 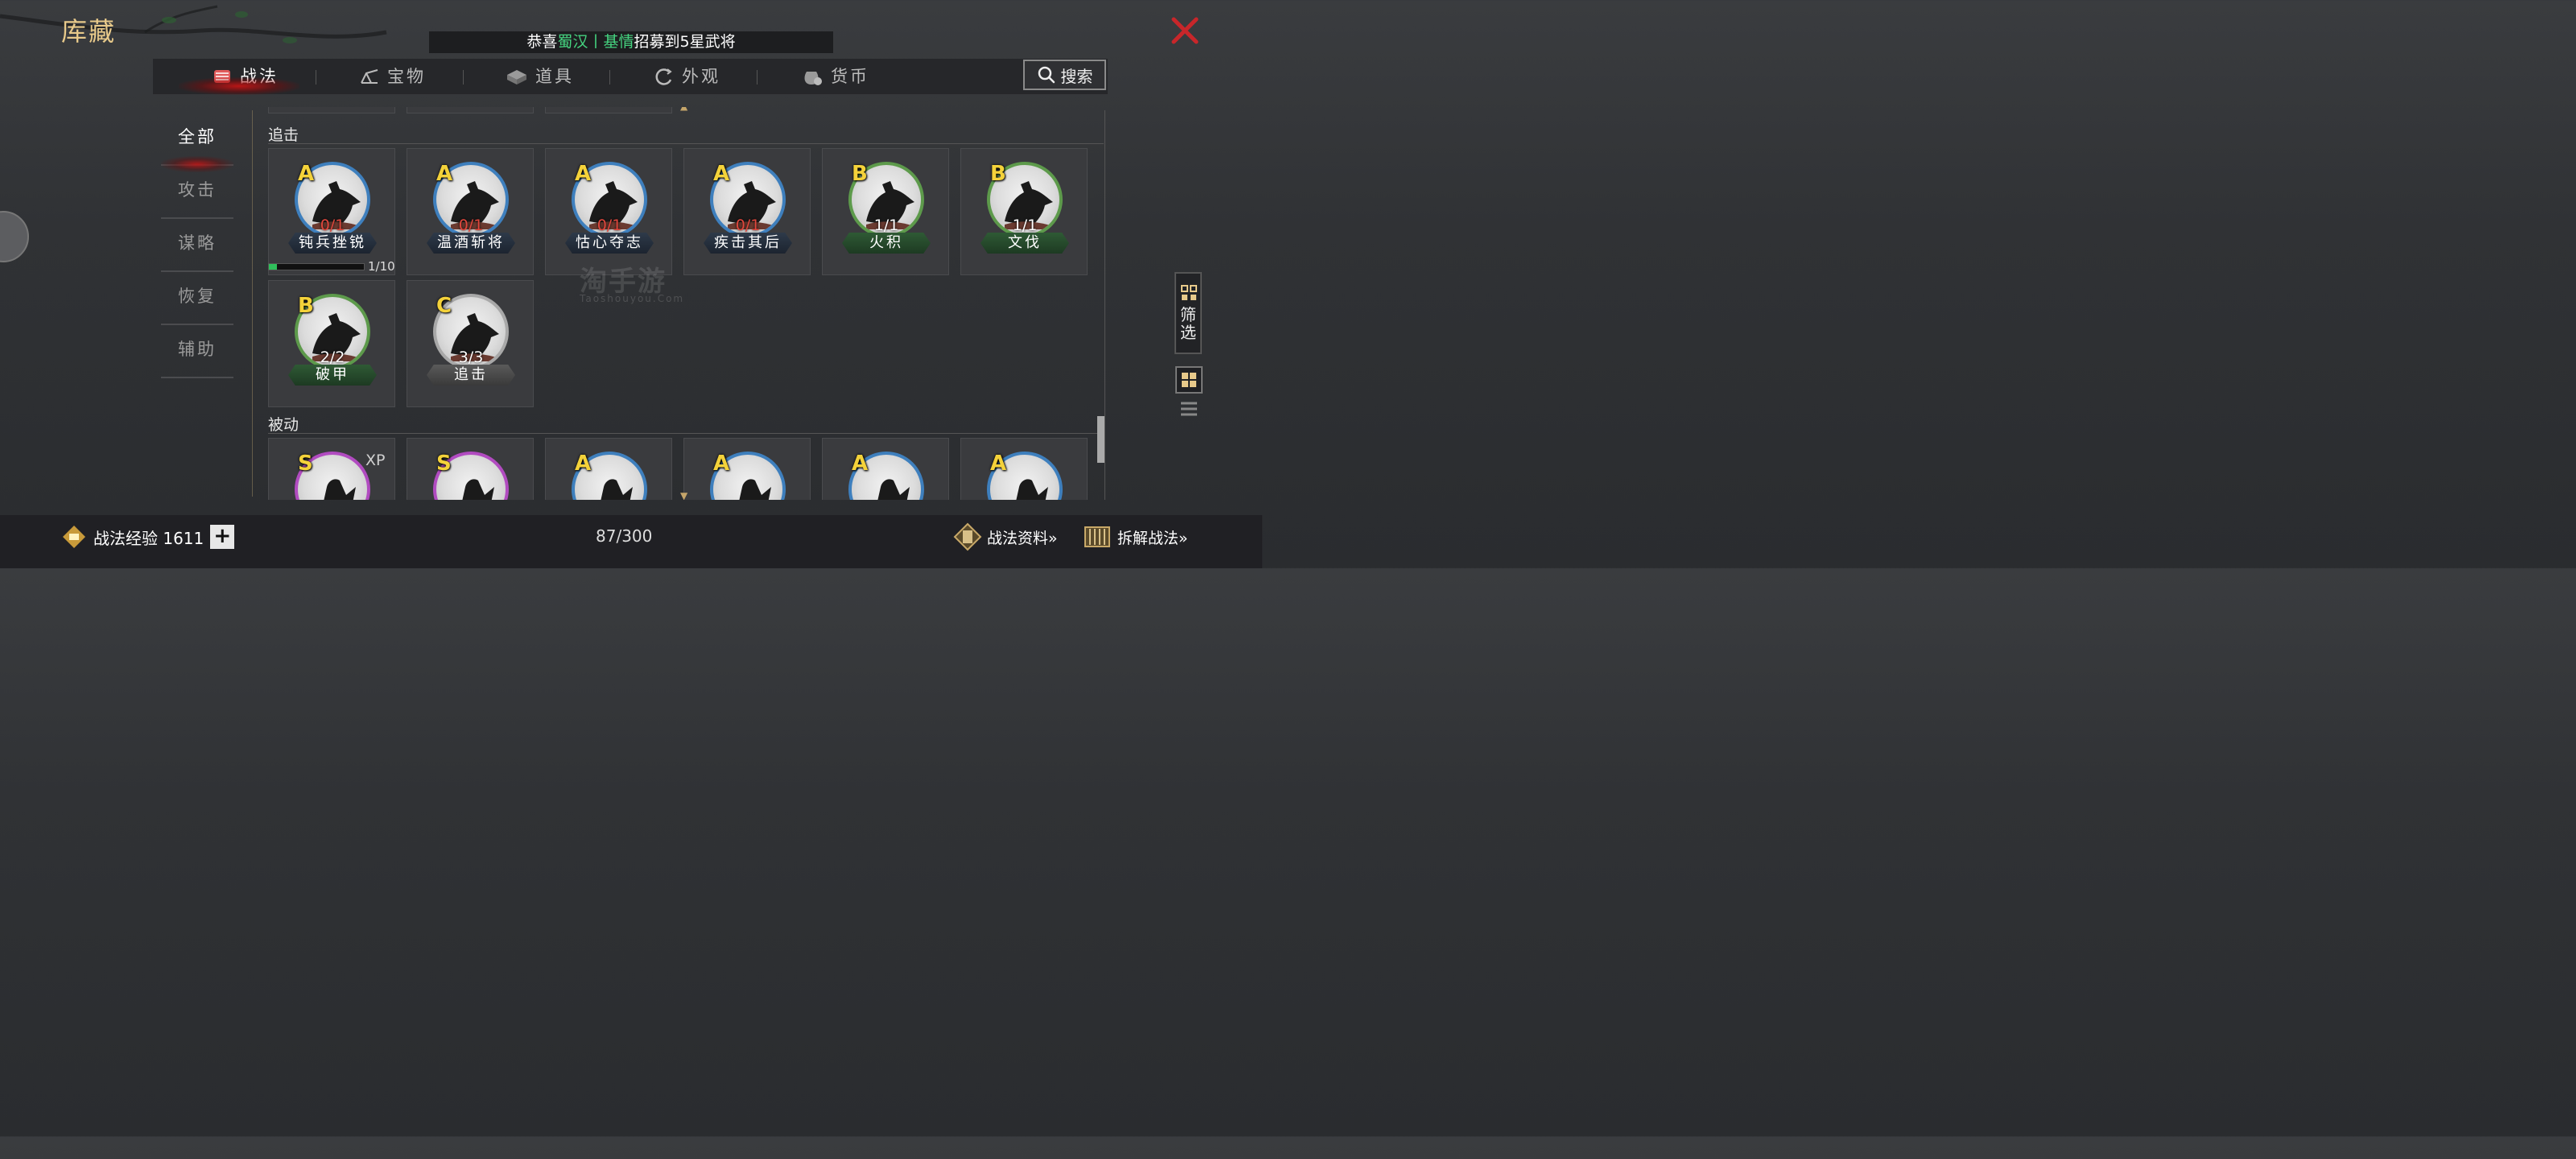 I want to click on exp-label: 战法经验 1611, so click(x=148, y=538).